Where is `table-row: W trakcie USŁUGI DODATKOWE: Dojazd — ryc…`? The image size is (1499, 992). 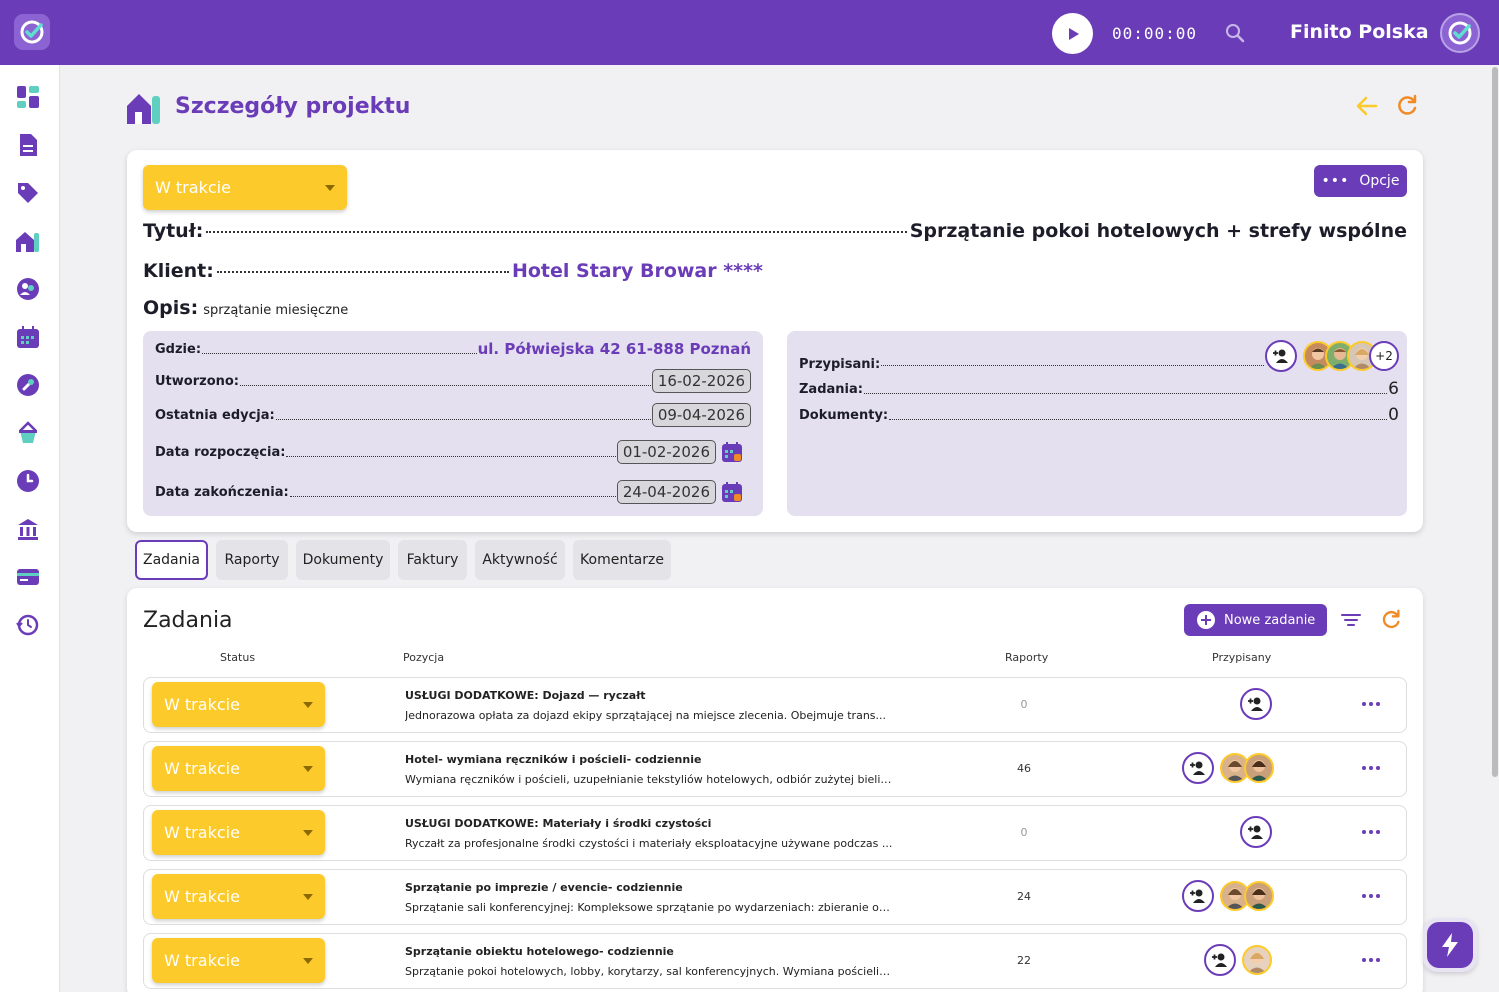 table-row: W trakcie USŁUGI DODATKOWE: Dojazd — ryc… is located at coordinates (775, 705).